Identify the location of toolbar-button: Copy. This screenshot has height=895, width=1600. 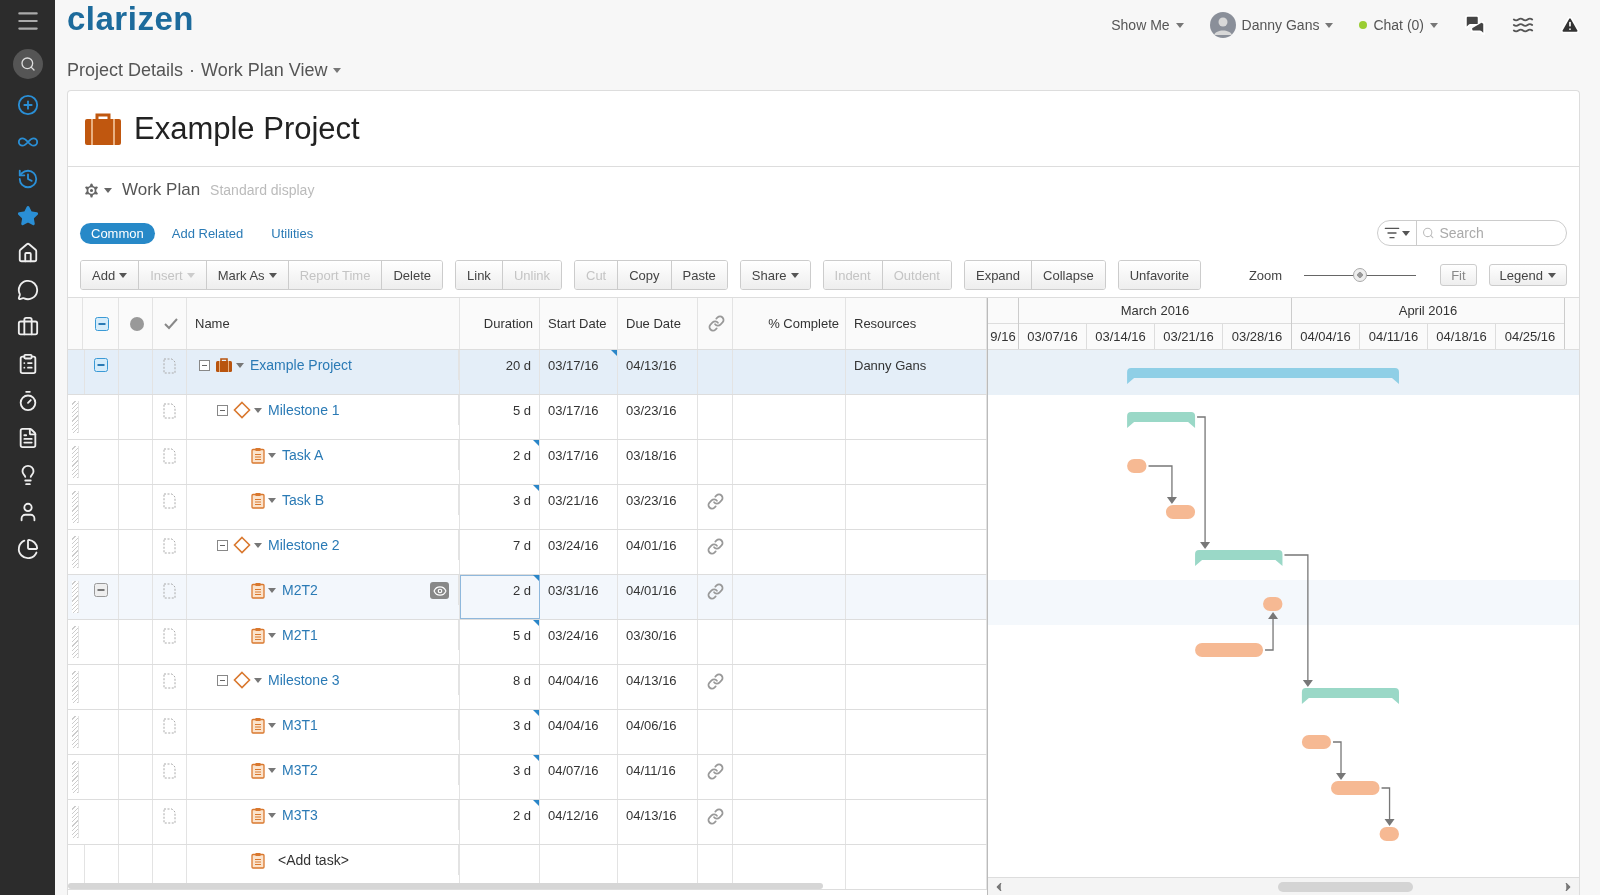
(644, 275).